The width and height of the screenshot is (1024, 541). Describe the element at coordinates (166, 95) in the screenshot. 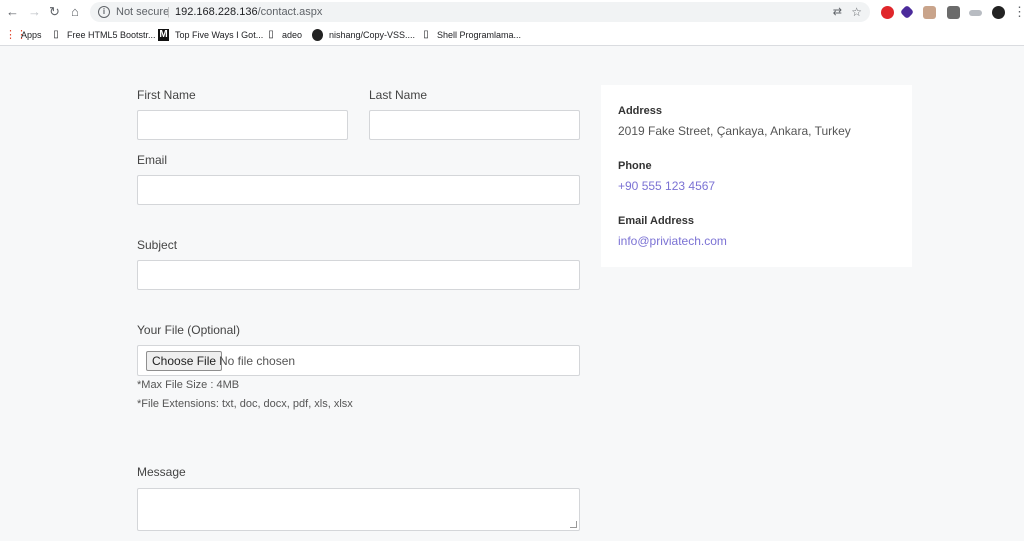

I see `first-name-label: First Name` at that location.